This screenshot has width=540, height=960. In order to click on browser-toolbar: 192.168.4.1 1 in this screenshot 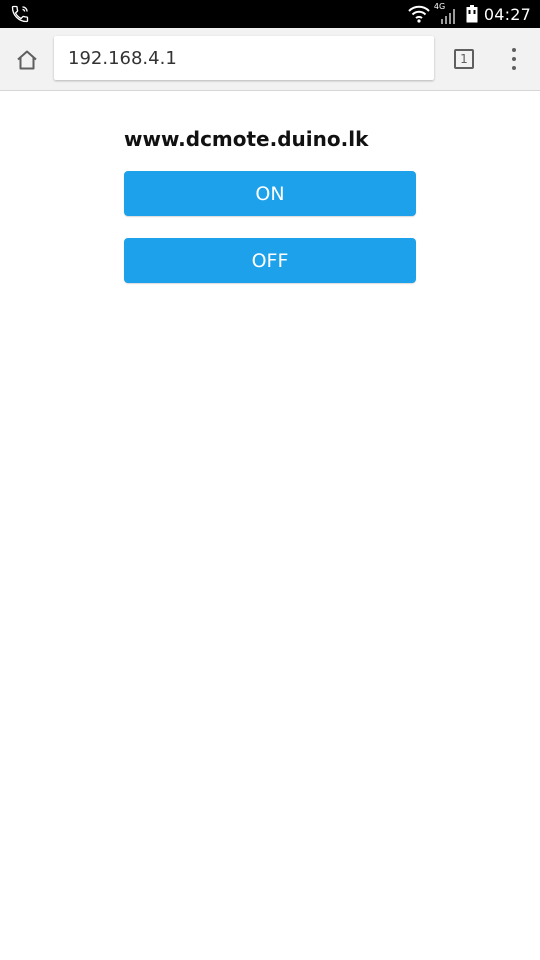, I will do `click(270, 59)`.